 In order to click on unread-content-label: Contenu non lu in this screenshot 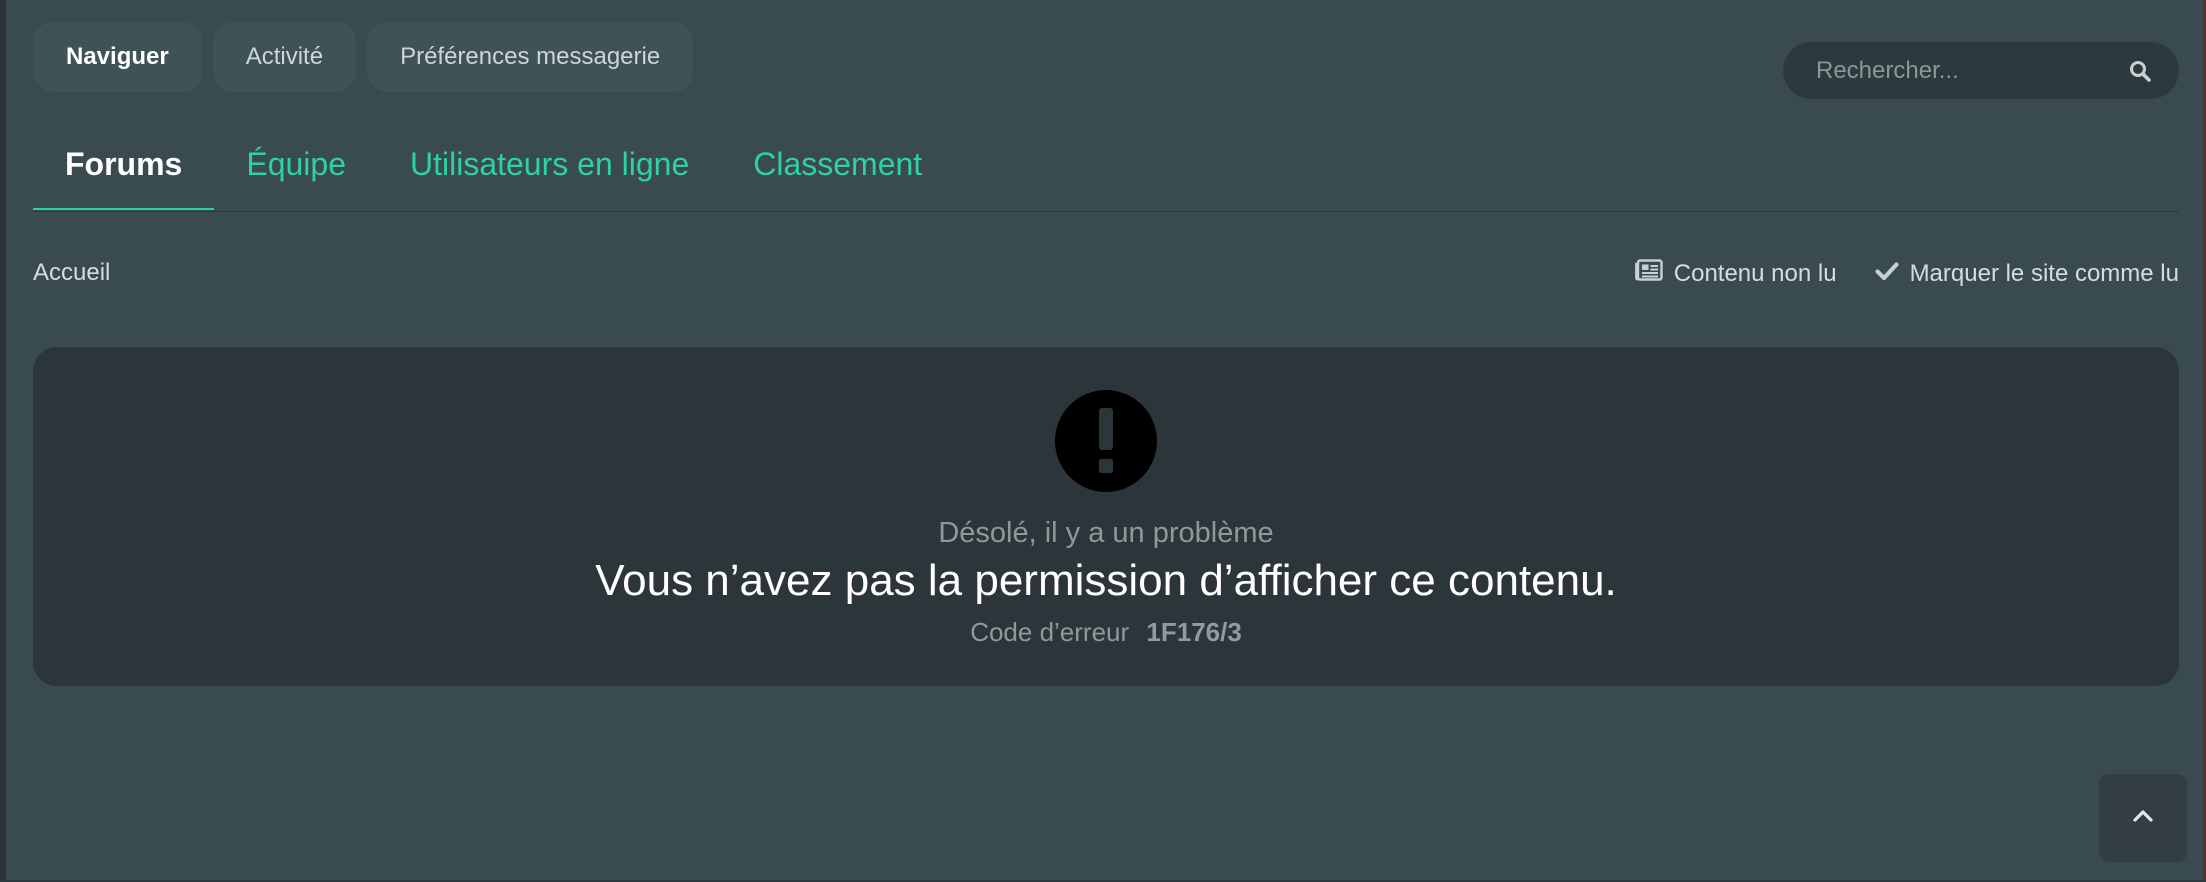, I will do `click(1755, 273)`.